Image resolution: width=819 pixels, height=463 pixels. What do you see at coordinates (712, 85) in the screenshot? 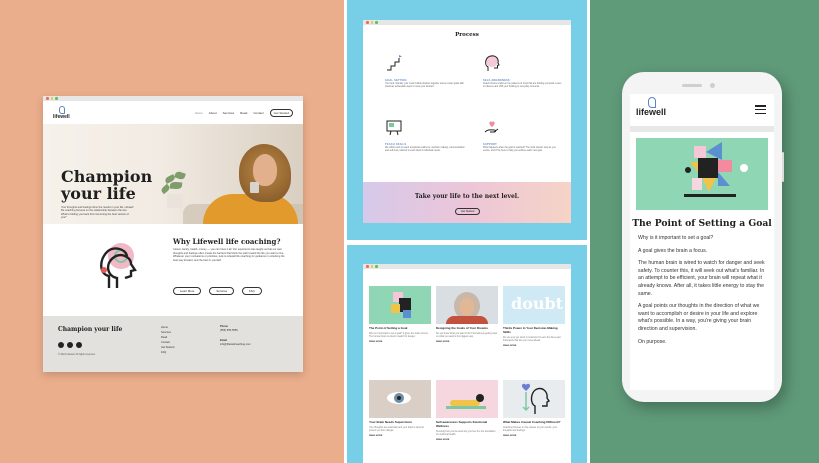
I see `phone-camera` at bounding box center [712, 85].